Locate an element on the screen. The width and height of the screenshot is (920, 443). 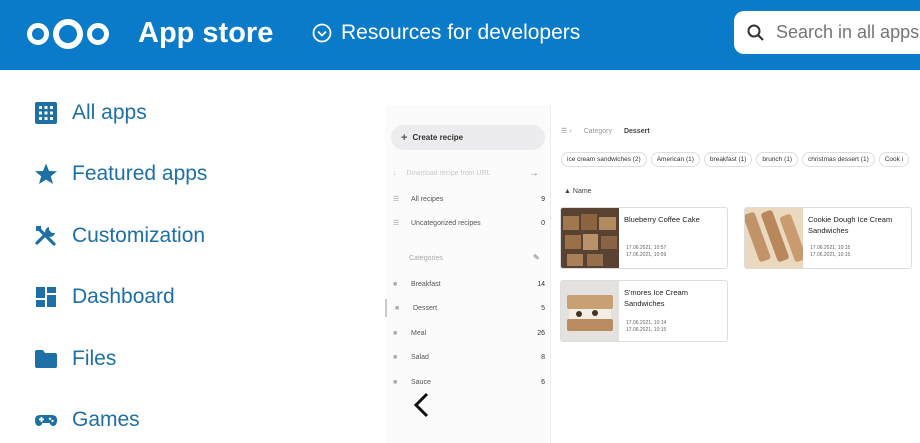
category-count: 5 is located at coordinates (543, 308).